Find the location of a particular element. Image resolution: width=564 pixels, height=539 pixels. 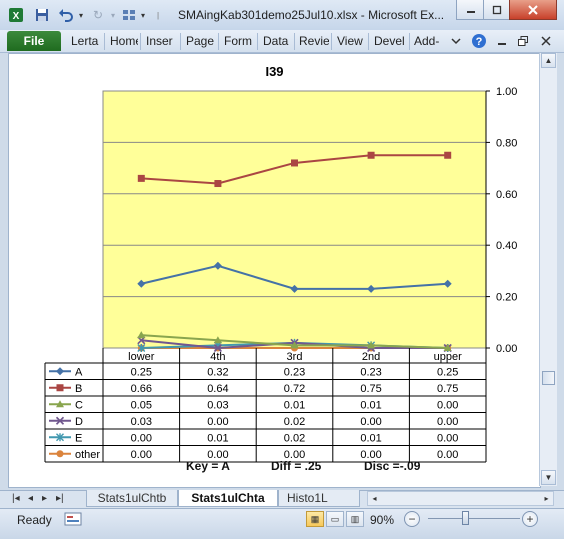

next-sheet-icon: ▸ is located at coordinates (44, 498).